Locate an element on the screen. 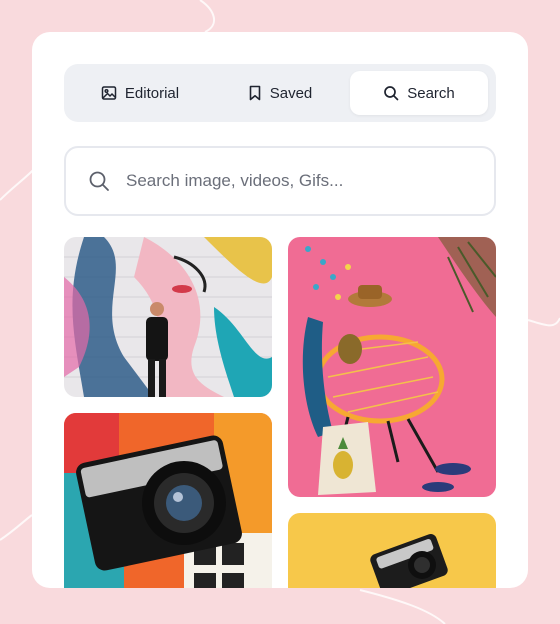 The width and height of the screenshot is (560, 624). search-field is located at coordinates (280, 181).